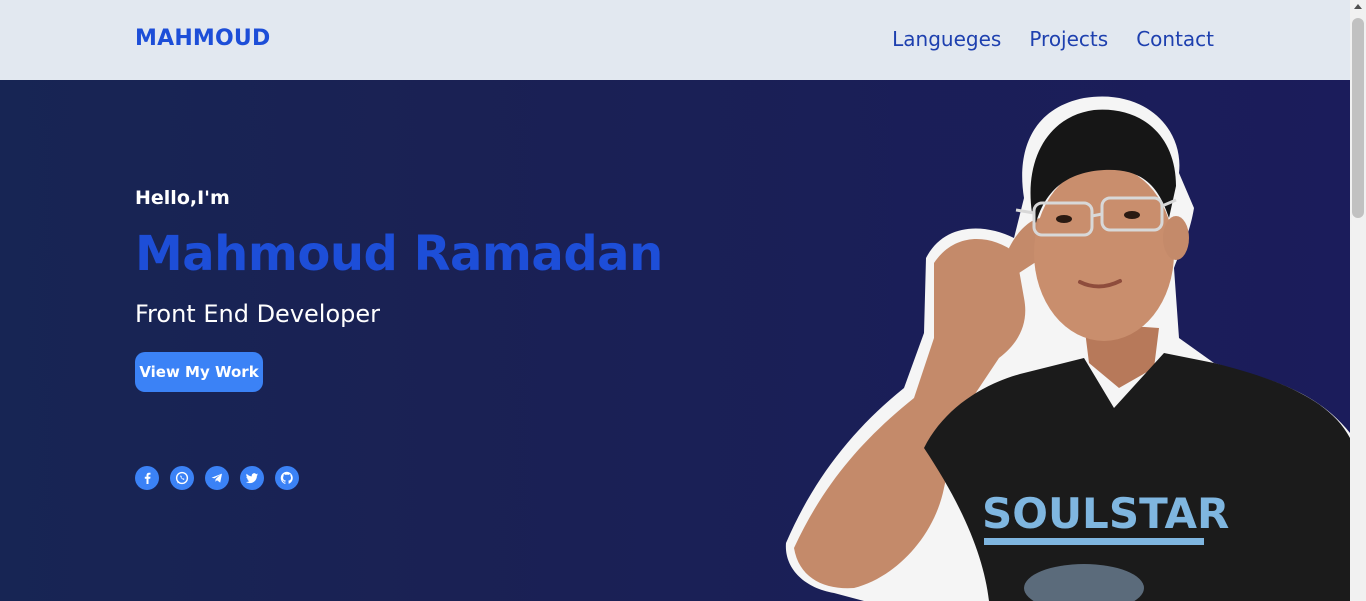 This screenshot has width=1366, height=601. What do you see at coordinates (1358, 6) in the screenshot?
I see `scroll-up-icon` at bounding box center [1358, 6].